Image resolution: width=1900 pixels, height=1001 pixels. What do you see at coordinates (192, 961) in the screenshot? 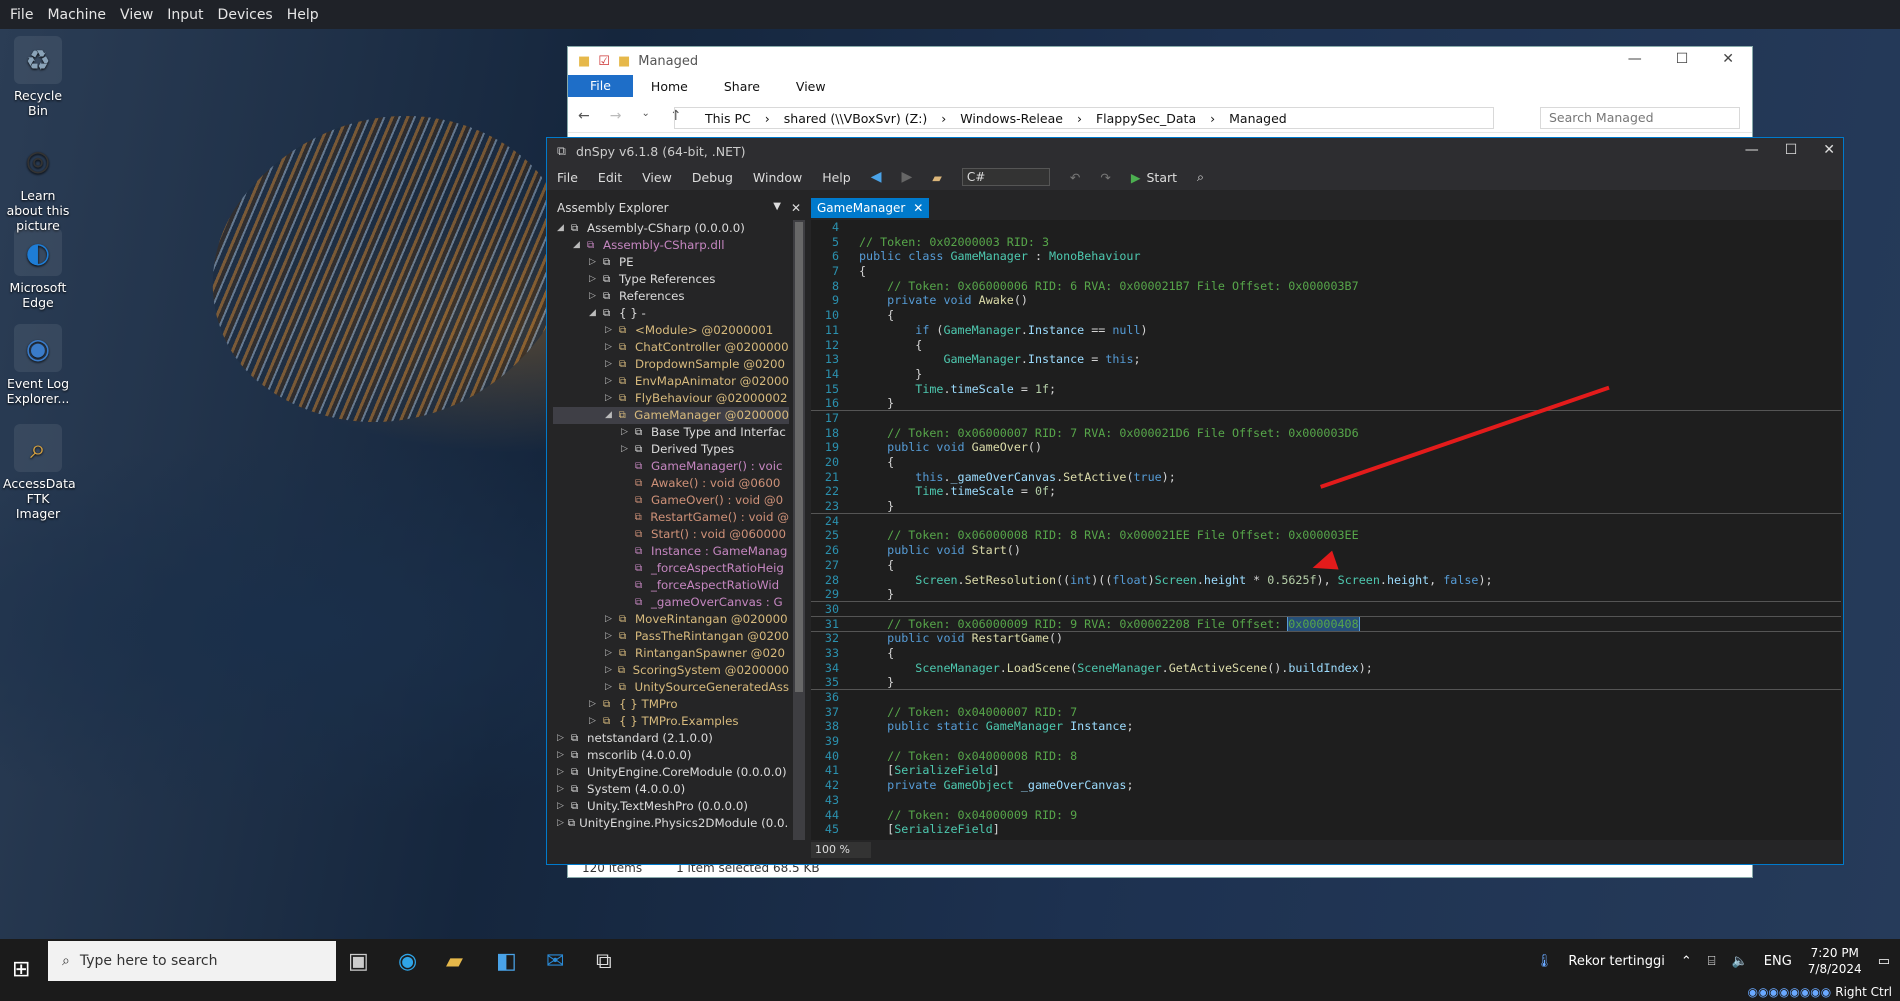
I see `taskbar-search: ⌕ Type here to search` at bounding box center [192, 961].